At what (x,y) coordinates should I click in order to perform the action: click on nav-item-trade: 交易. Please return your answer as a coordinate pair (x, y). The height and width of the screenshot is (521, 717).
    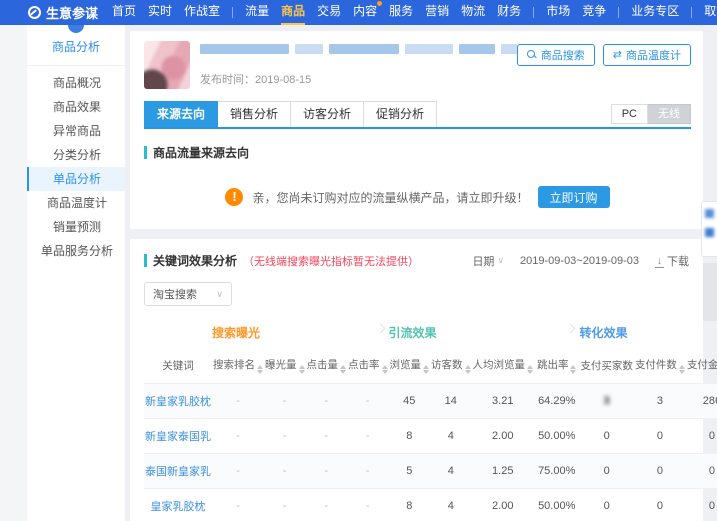
    Looking at the image, I should click on (329, 12).